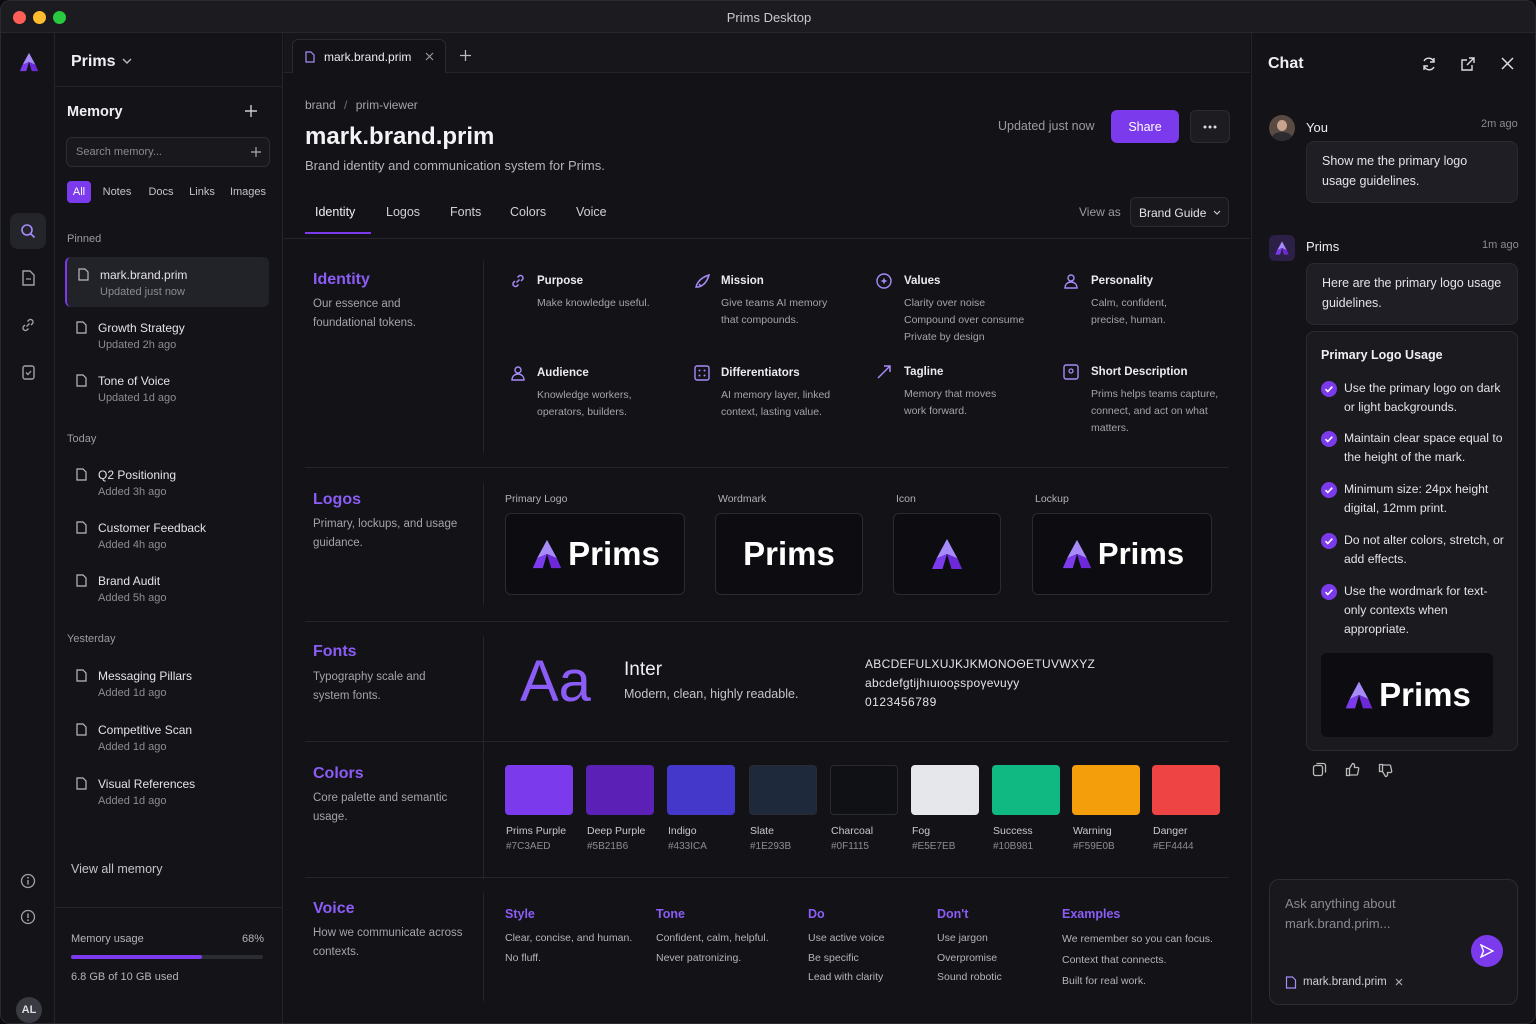 Image resolution: width=1536 pixels, height=1024 pixels. Describe the element at coordinates (387, 105) in the screenshot. I see `breadcrumb-item: prim-viewer` at that location.